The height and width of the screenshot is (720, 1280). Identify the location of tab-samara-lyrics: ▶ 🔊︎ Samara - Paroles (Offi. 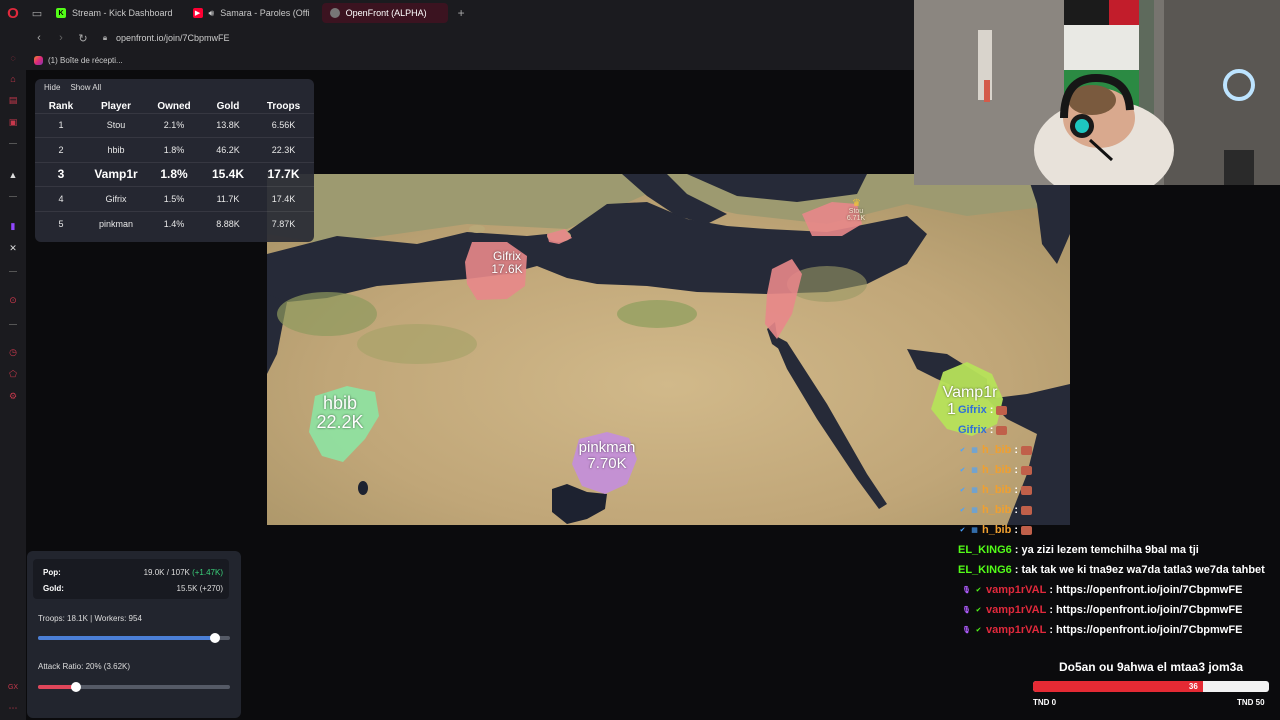
(251, 13).